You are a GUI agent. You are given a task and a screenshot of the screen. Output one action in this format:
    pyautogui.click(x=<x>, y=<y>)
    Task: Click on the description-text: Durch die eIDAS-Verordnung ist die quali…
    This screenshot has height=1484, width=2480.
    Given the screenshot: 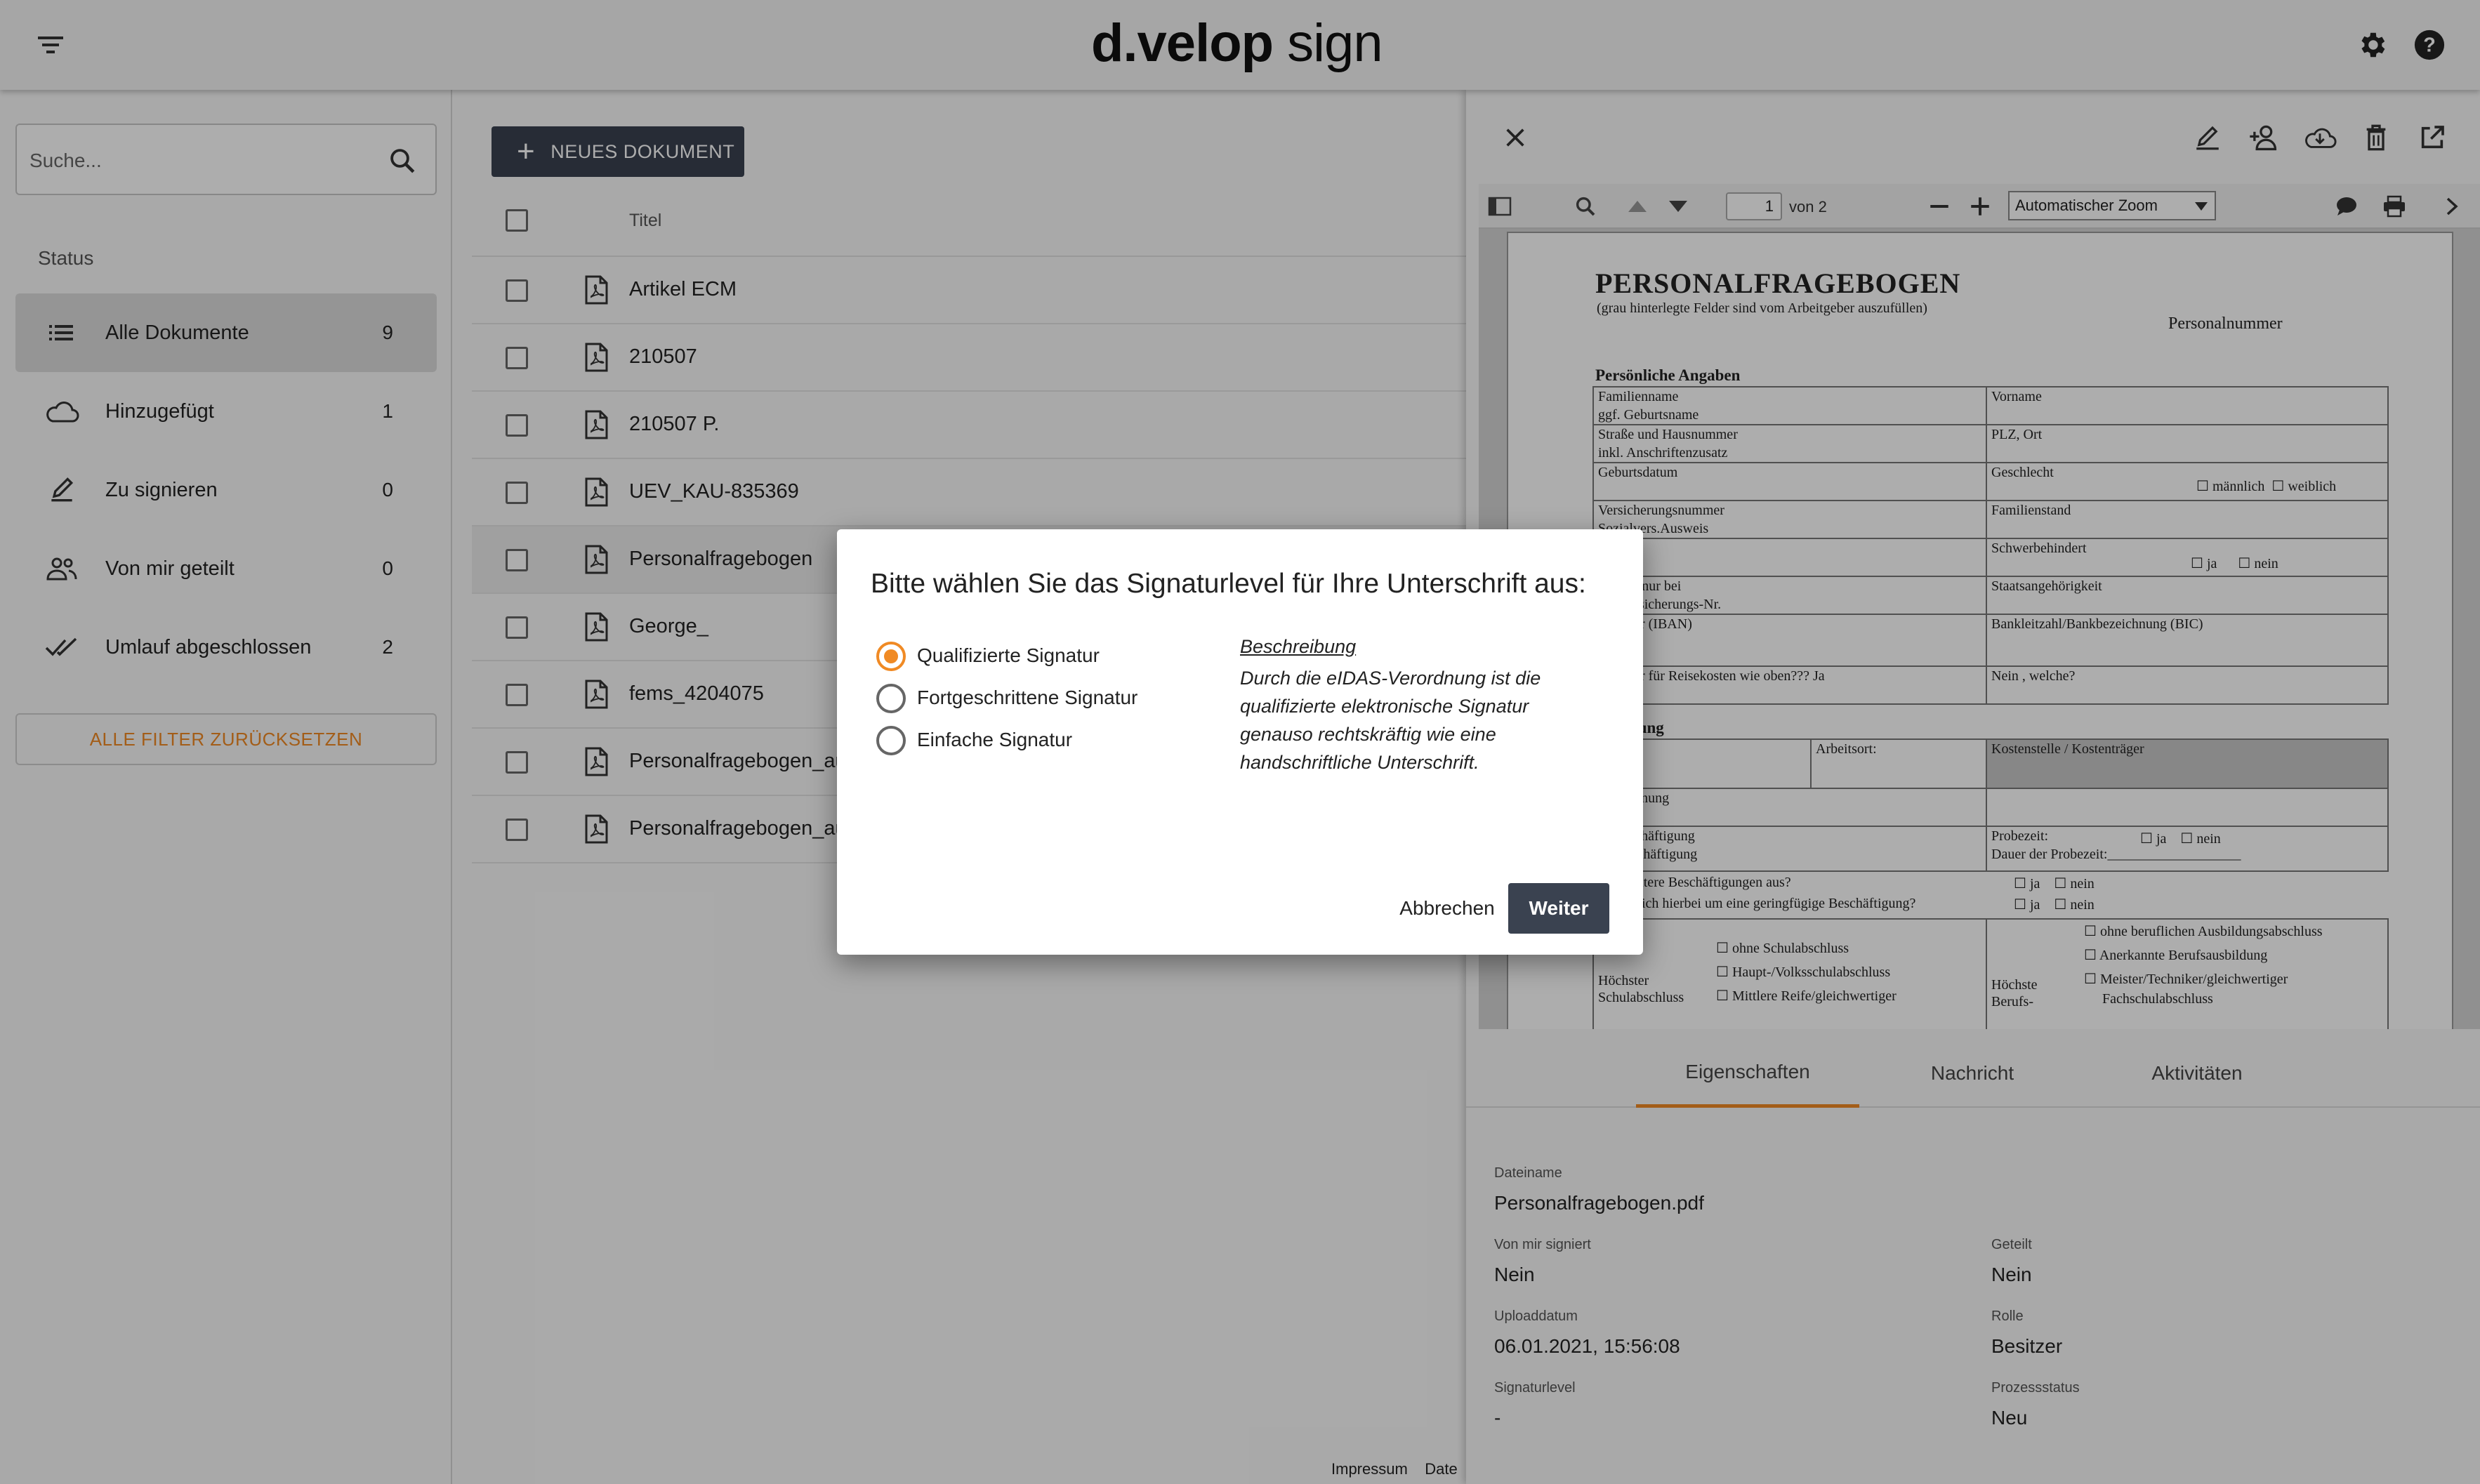 What is the action you would take?
    pyautogui.click(x=1390, y=721)
    